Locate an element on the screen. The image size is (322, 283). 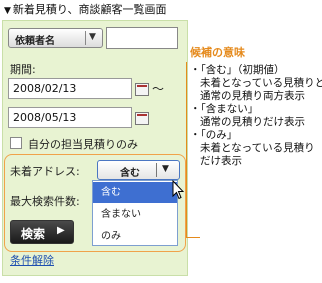
requester-select-value: 依頼者名 is located at coordinates (35, 41).